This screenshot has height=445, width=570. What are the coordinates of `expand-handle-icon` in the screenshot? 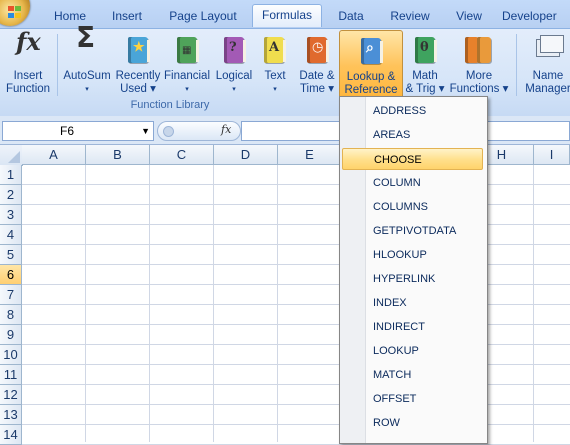 It's located at (168, 131).